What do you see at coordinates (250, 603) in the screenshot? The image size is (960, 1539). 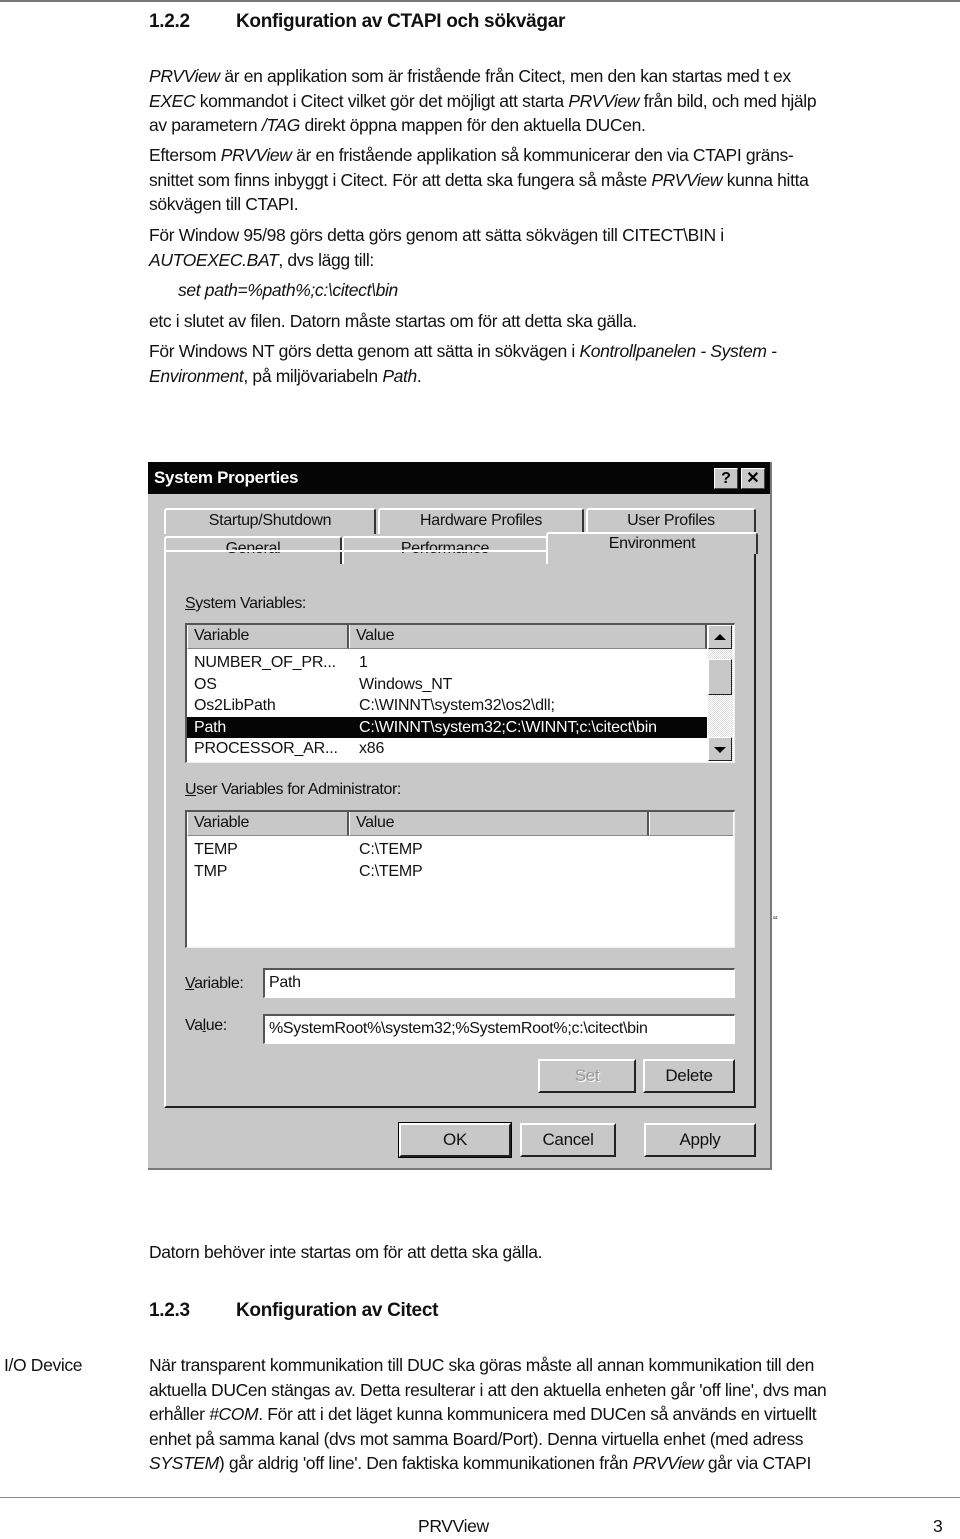 I see `text: ystem Variables:` at bounding box center [250, 603].